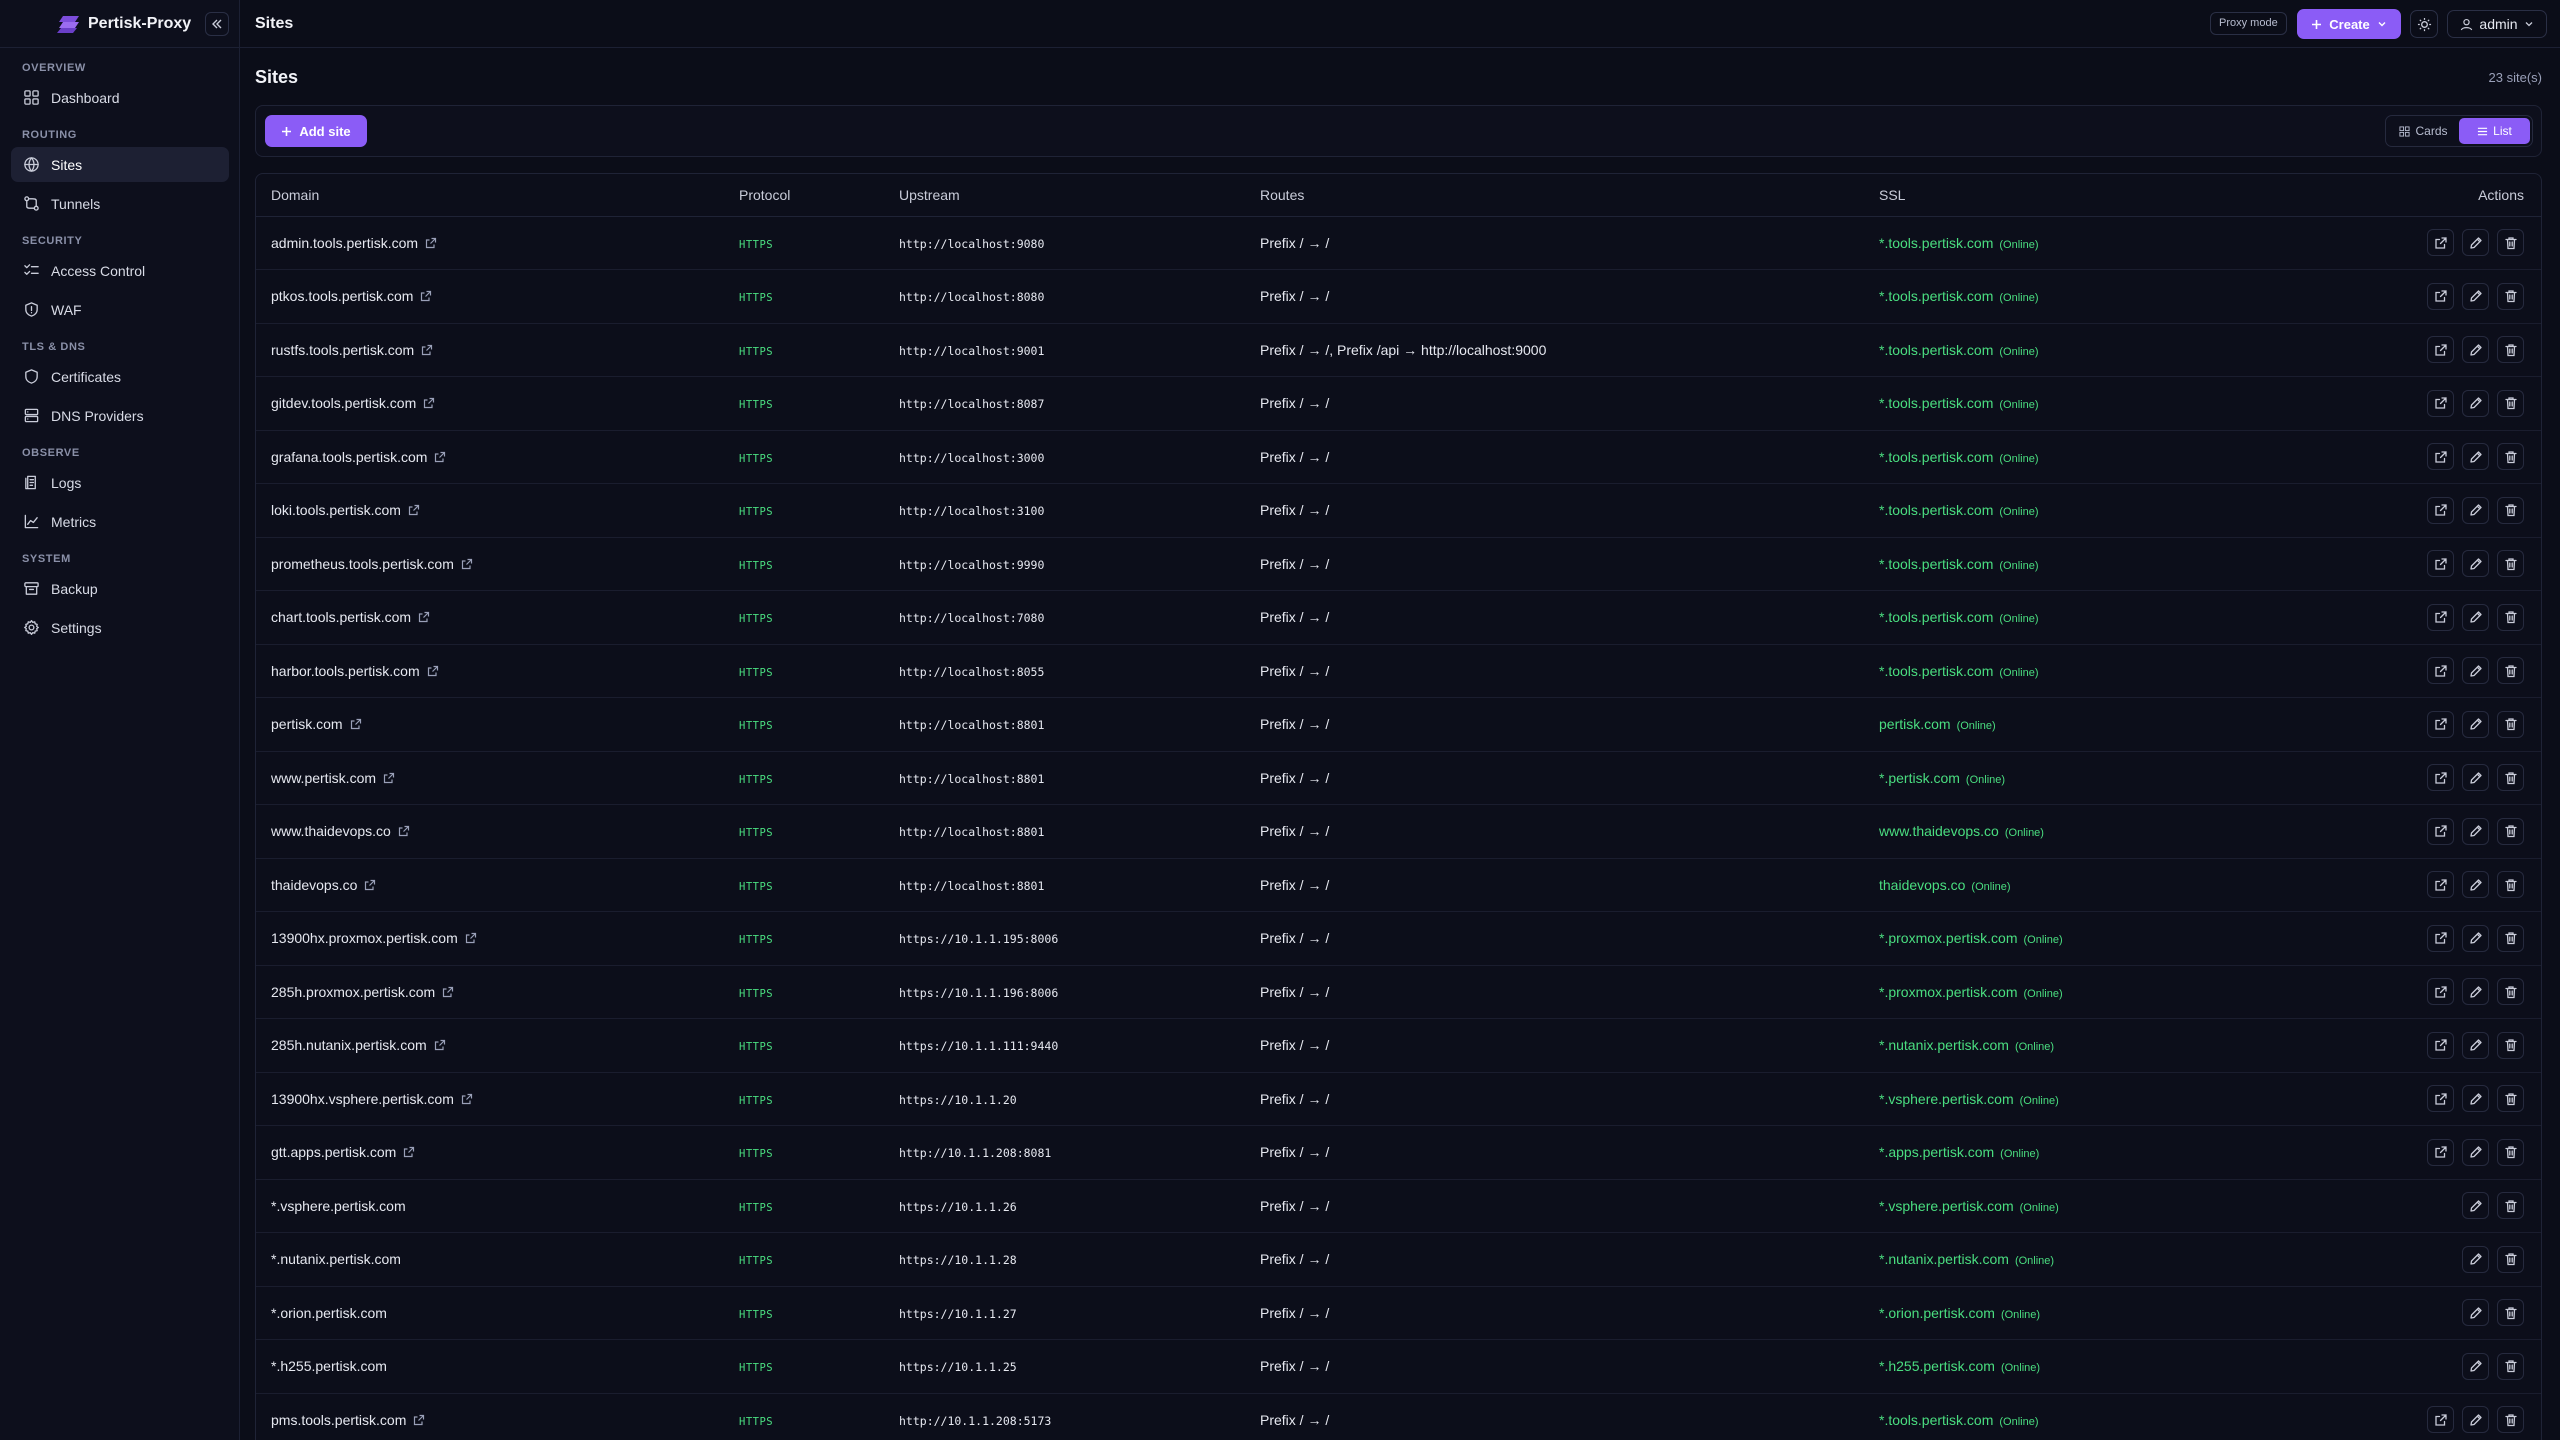  What do you see at coordinates (2424, 24) in the screenshot?
I see `theme-toggle-button` at bounding box center [2424, 24].